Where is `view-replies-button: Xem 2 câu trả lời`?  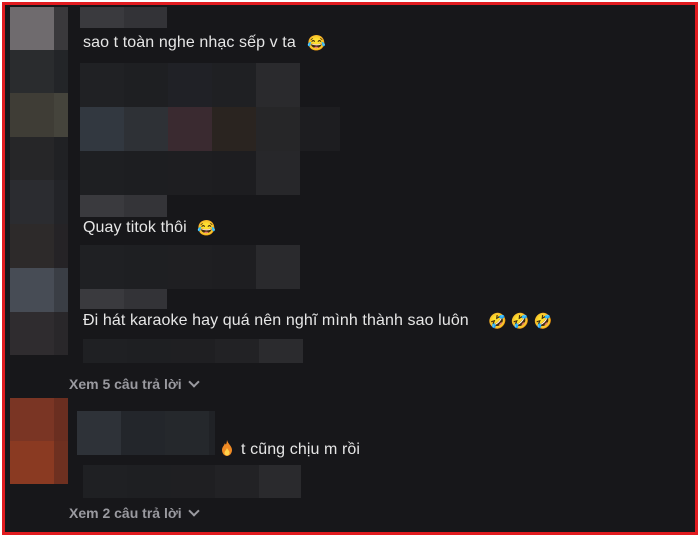
view-replies-button: Xem 2 câu trả lời is located at coordinates (134, 513).